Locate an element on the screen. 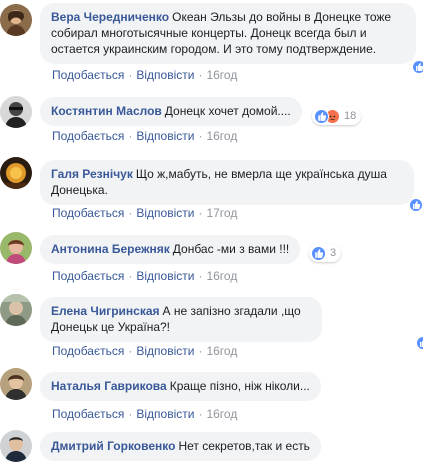  comment-actions: Подобається · Відповісти · 17год is located at coordinates (144, 213).